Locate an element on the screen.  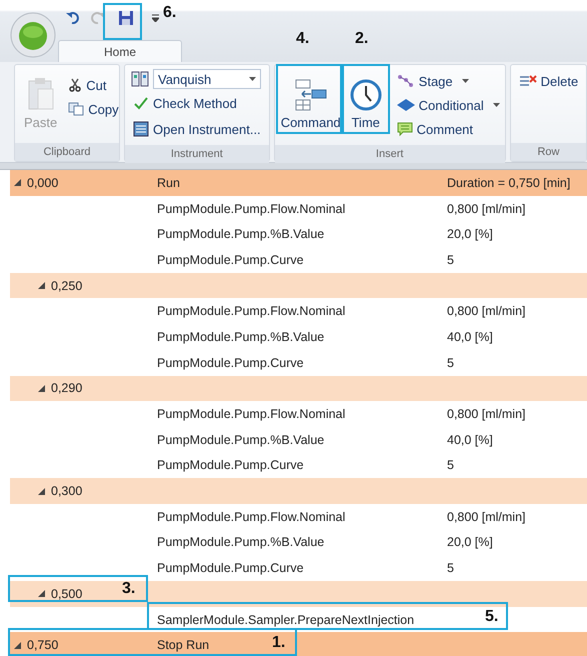
command-cell: Run is located at coordinates (168, 183).